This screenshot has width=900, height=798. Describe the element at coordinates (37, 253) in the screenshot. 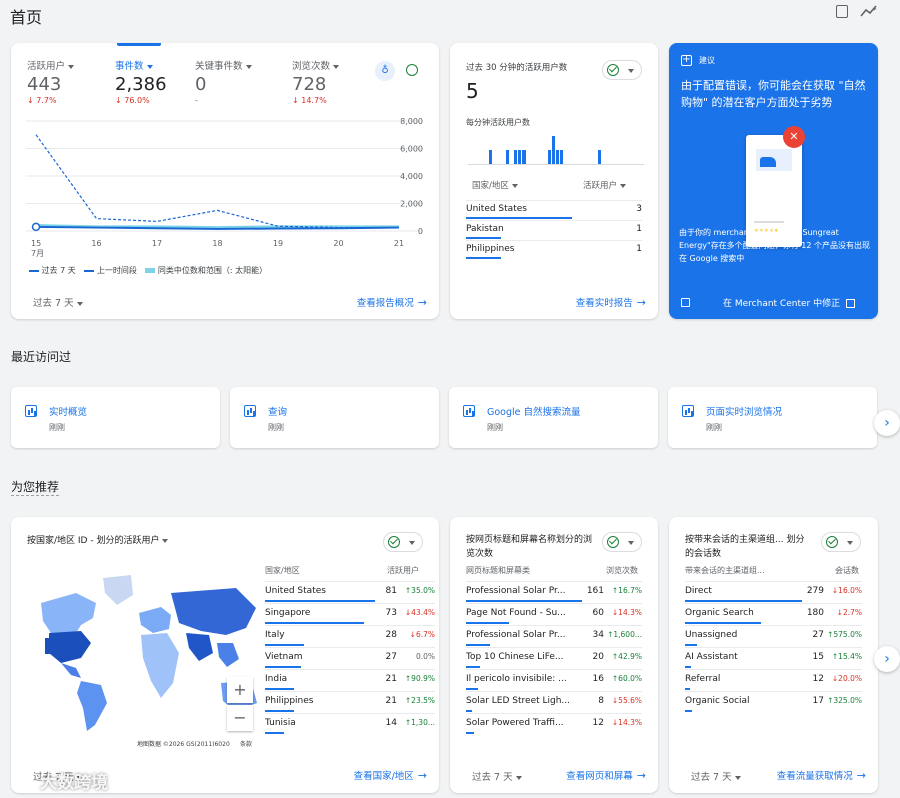

I see `x-tick-sublabel: 7月` at that location.